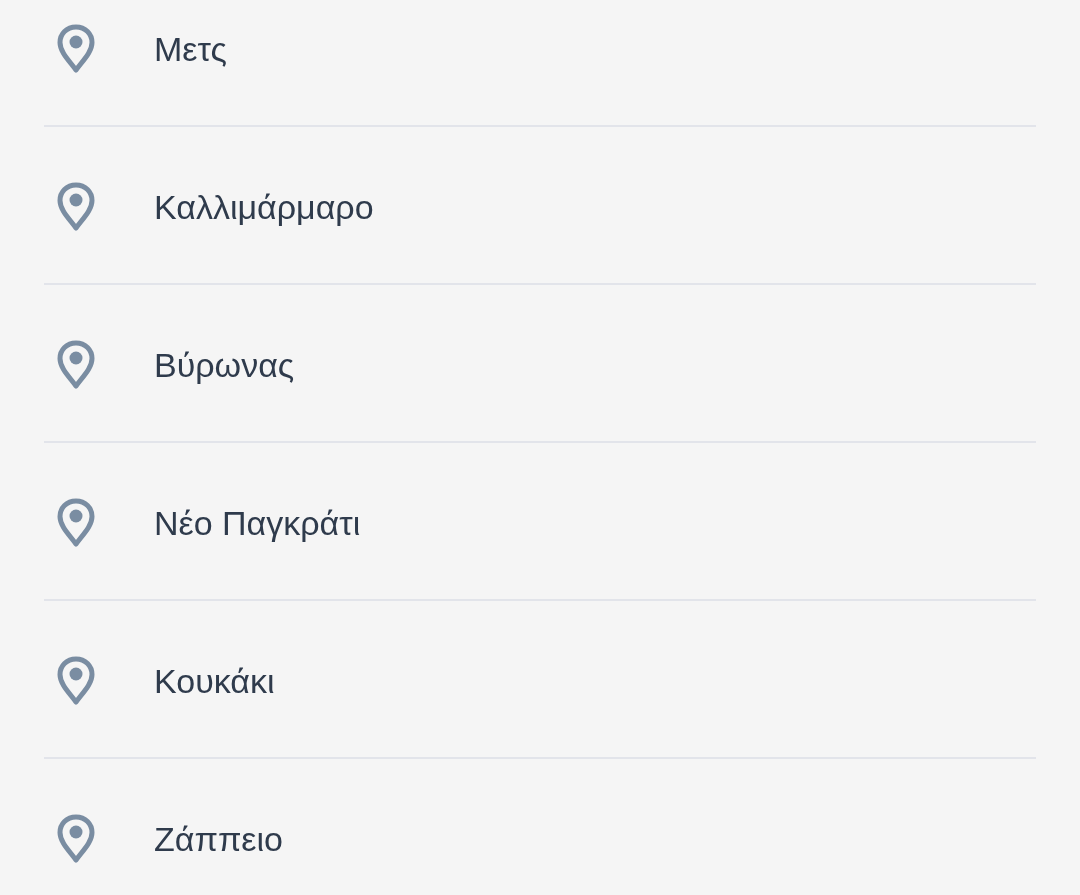 The image size is (1080, 895). I want to click on place-name: Καλλιμάρμαρο, so click(264, 207).